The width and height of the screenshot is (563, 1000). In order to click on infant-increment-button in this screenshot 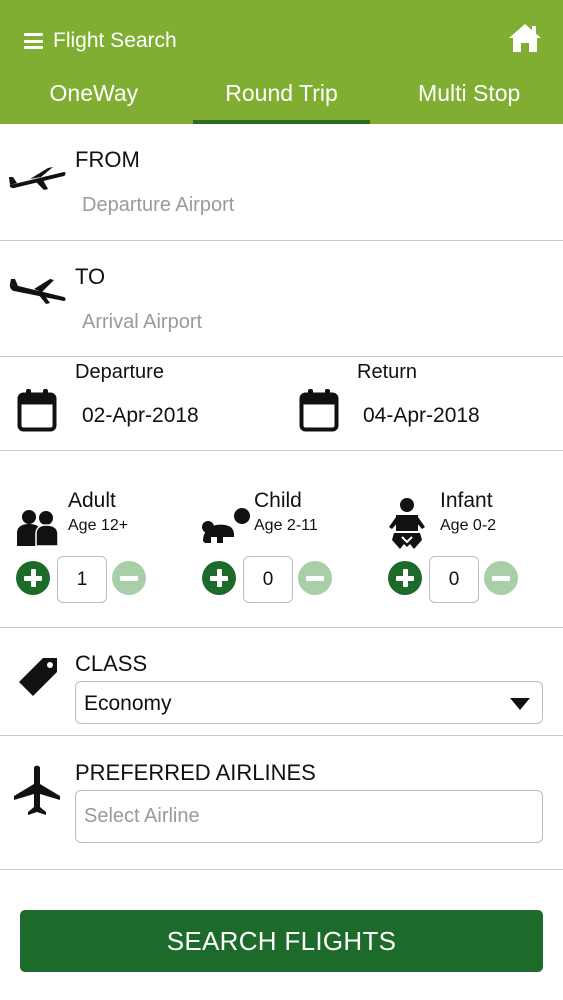, I will do `click(405, 578)`.